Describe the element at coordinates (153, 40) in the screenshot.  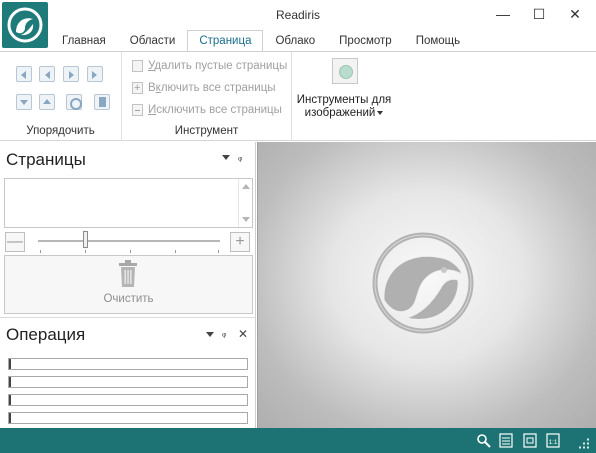
I see `tab-areas: Области` at that location.